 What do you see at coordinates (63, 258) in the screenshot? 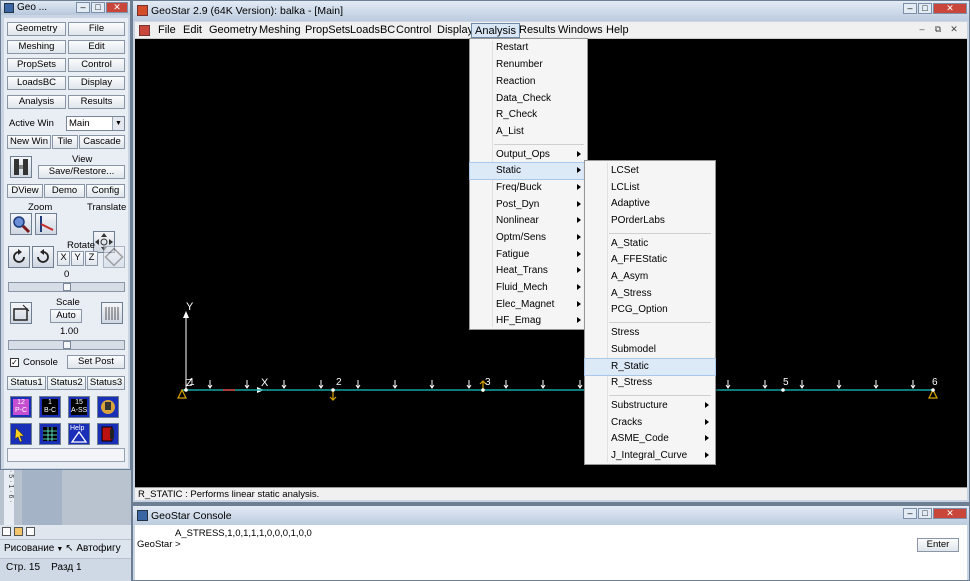
I see `rotate-x-button: X` at bounding box center [63, 258].